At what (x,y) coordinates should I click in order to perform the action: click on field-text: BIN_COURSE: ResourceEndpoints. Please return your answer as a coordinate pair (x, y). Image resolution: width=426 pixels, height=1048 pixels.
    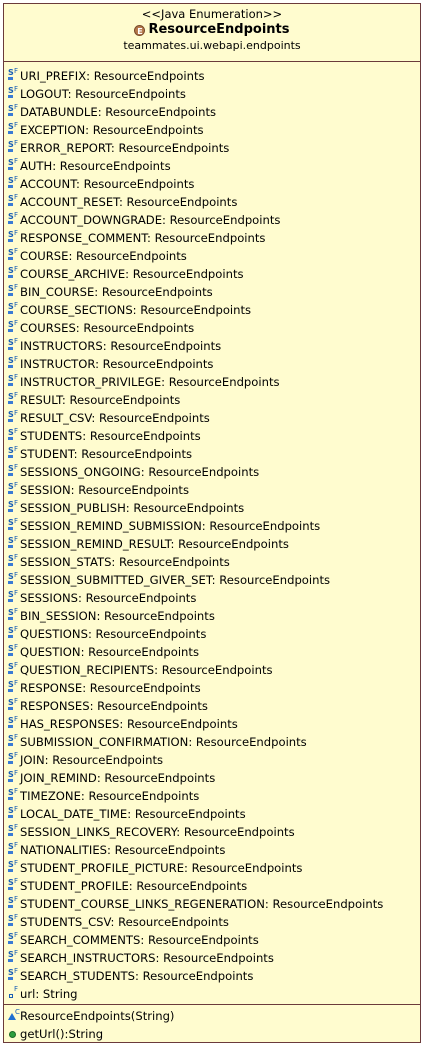
    Looking at the image, I should click on (116, 292).